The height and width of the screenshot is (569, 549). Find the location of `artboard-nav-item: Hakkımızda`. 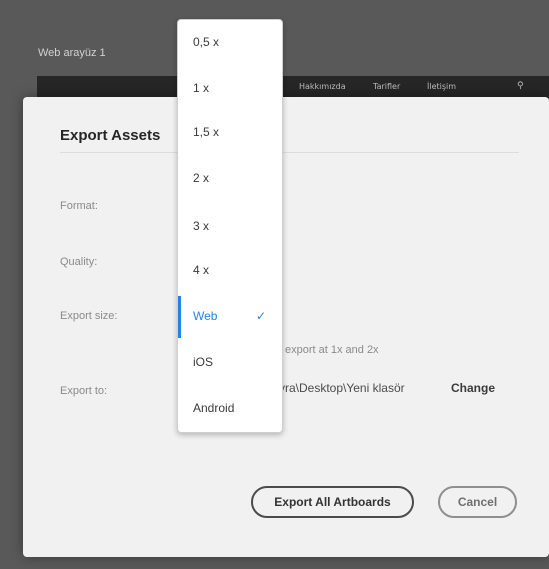

artboard-nav-item: Hakkımızda is located at coordinates (322, 86).